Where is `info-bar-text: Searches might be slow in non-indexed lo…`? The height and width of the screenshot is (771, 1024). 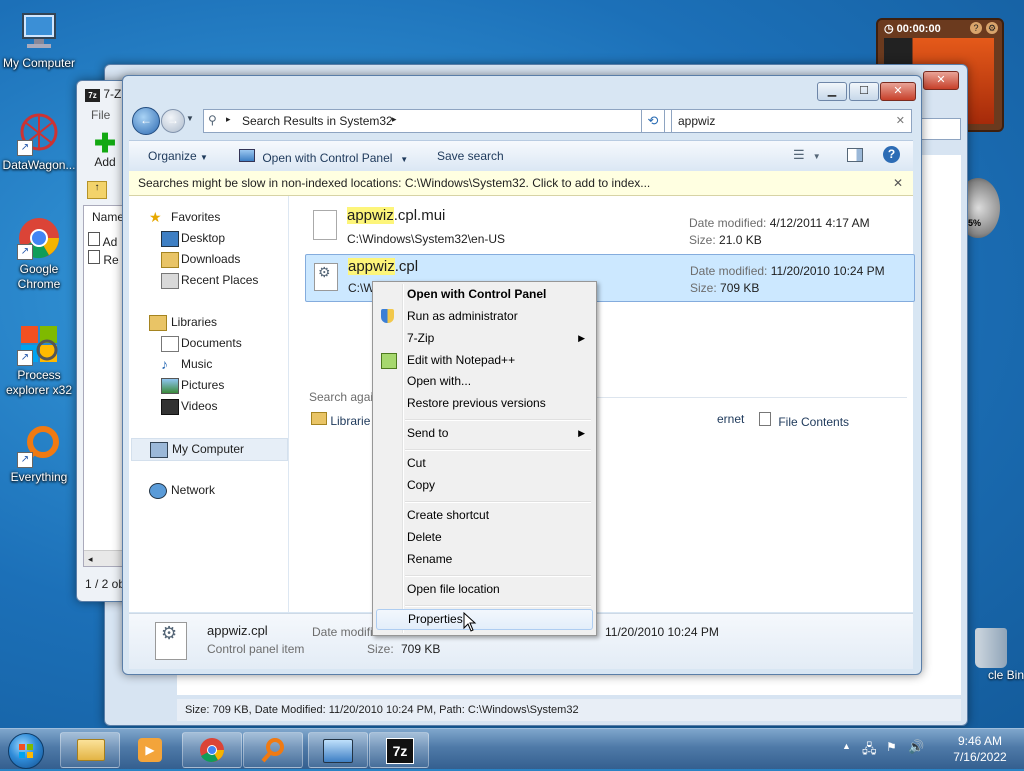
info-bar-text: Searches might be slow in non-indexed lo… is located at coordinates (394, 183).